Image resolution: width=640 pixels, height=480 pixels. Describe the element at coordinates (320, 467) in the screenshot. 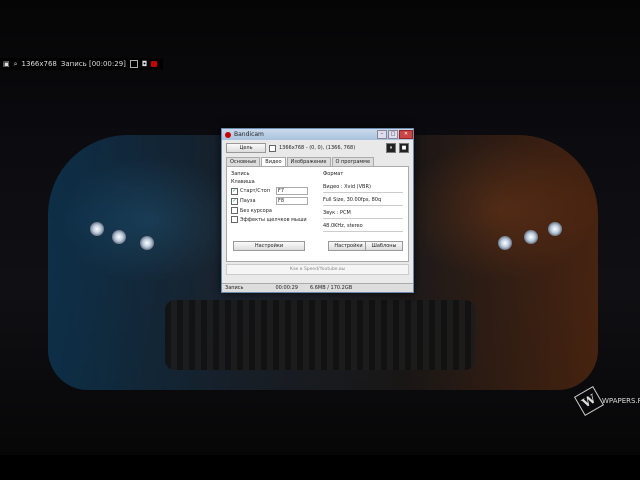

I see `letterbox-bar` at that location.